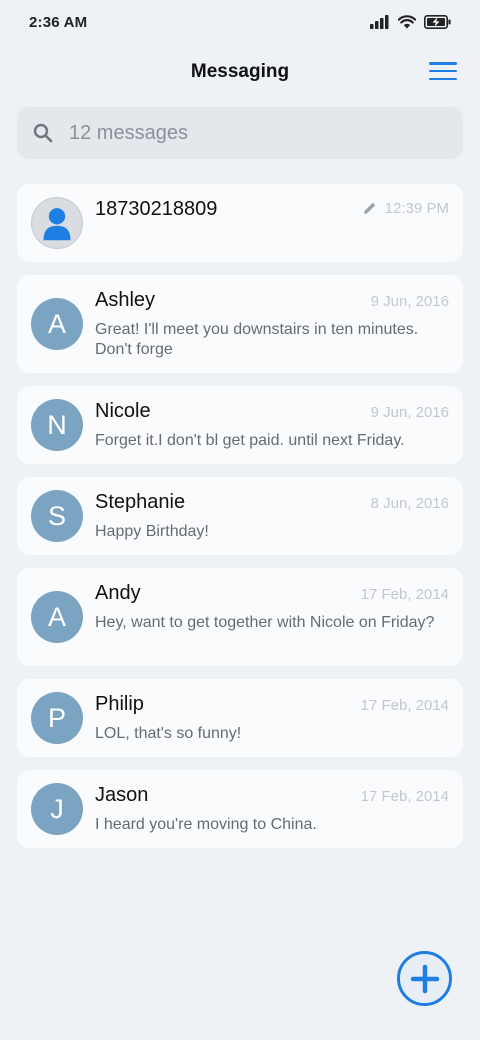 The image size is (480, 1040). I want to click on conversation-item: S Stephanie 8 Jun, 2016 Happy Birthday!, so click(240, 516).